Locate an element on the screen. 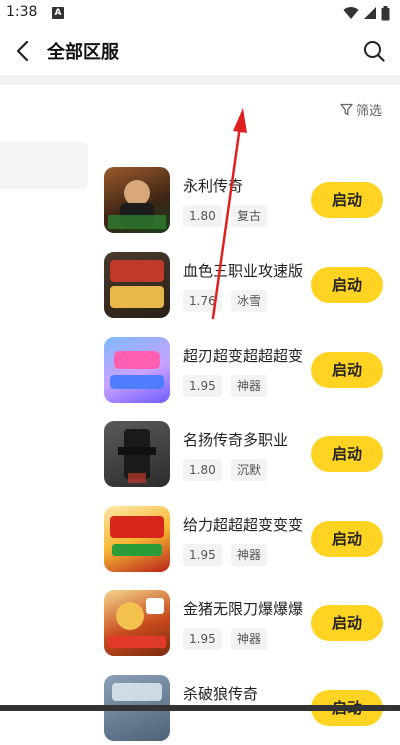  filter-button: 筛选 is located at coordinates (361, 109).